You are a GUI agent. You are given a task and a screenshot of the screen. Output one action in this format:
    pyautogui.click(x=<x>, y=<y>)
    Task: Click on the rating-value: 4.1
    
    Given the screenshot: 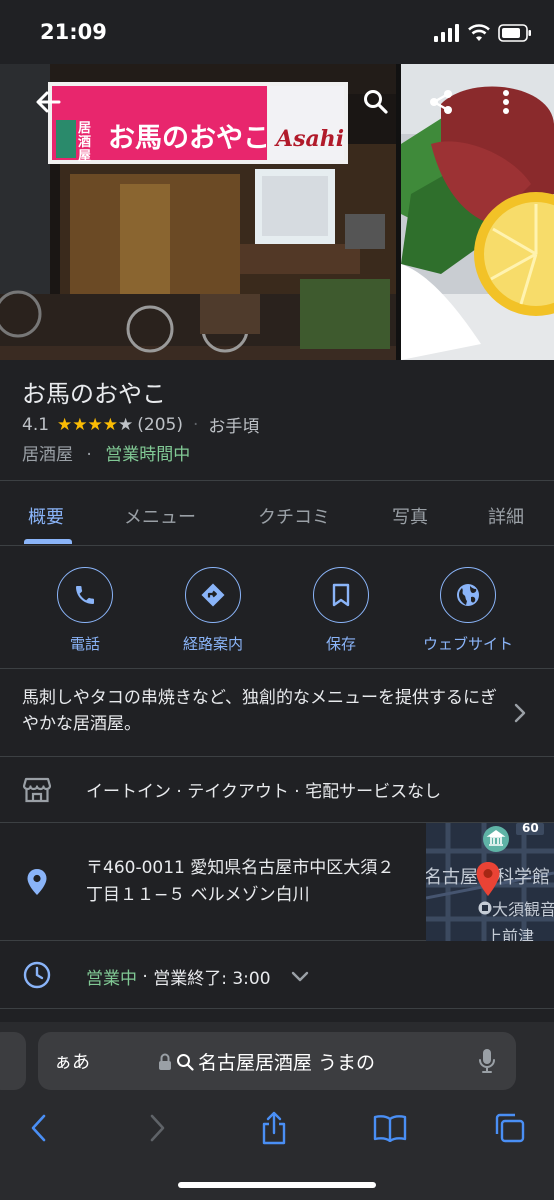 What is the action you would take?
    pyautogui.click(x=36, y=424)
    